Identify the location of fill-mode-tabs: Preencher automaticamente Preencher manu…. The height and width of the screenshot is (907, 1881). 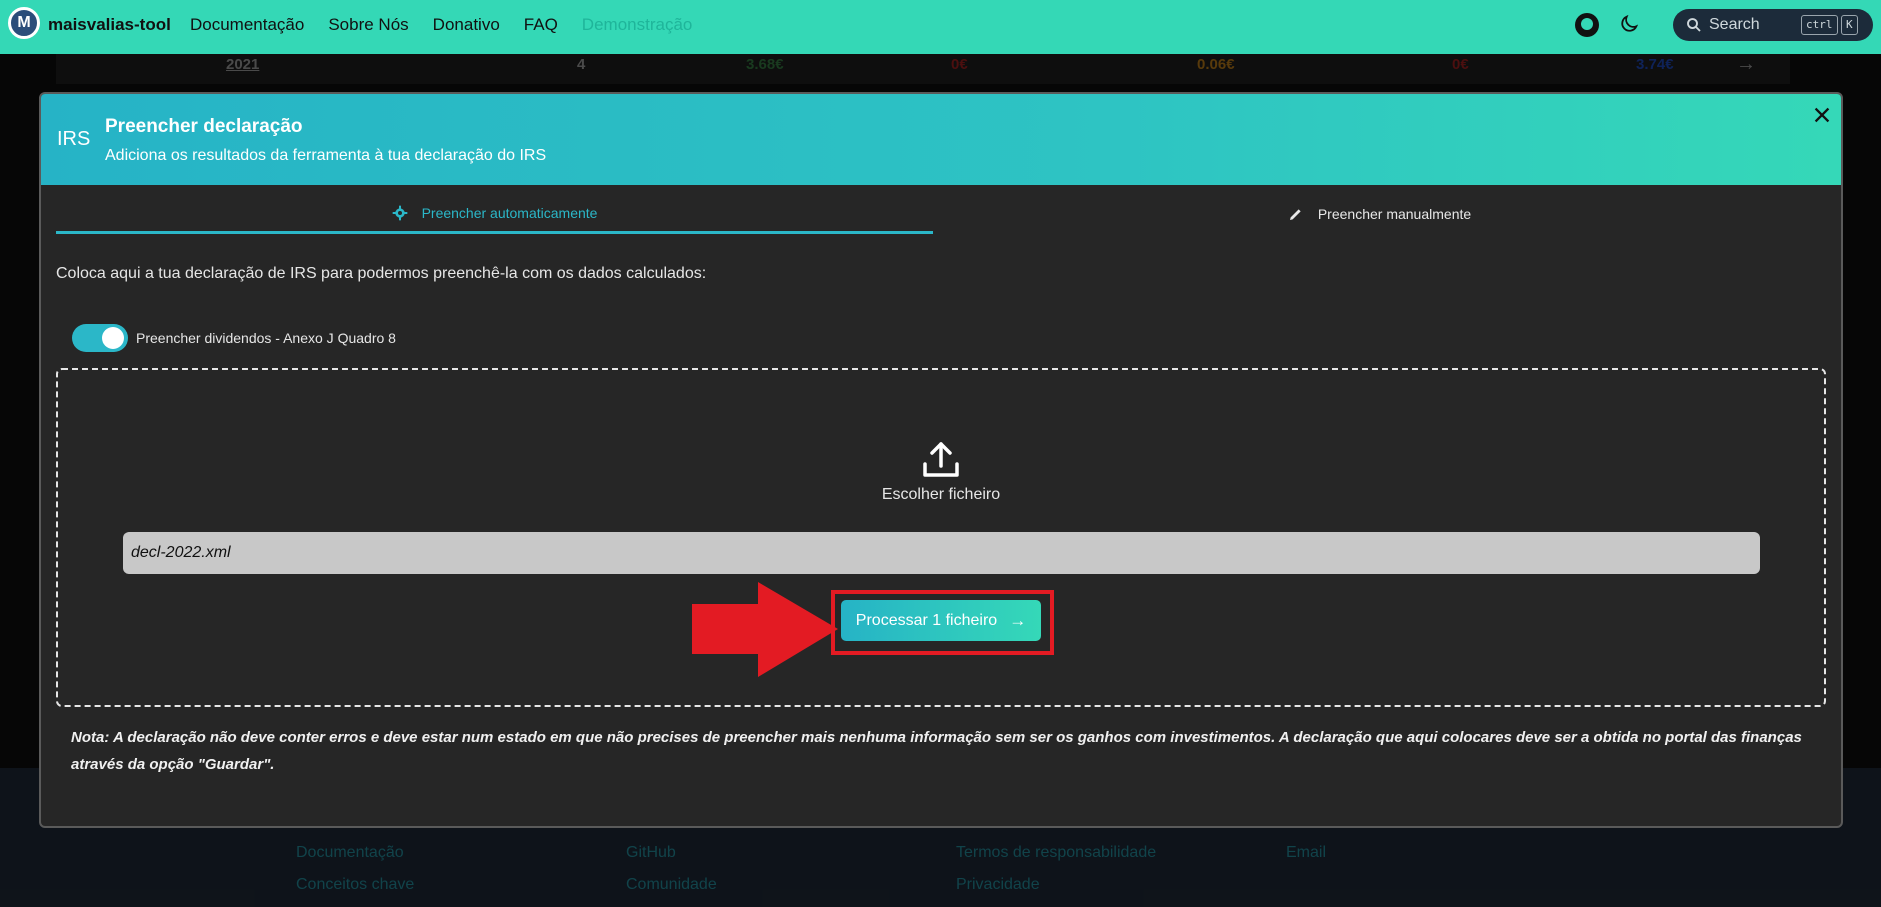
(941, 215).